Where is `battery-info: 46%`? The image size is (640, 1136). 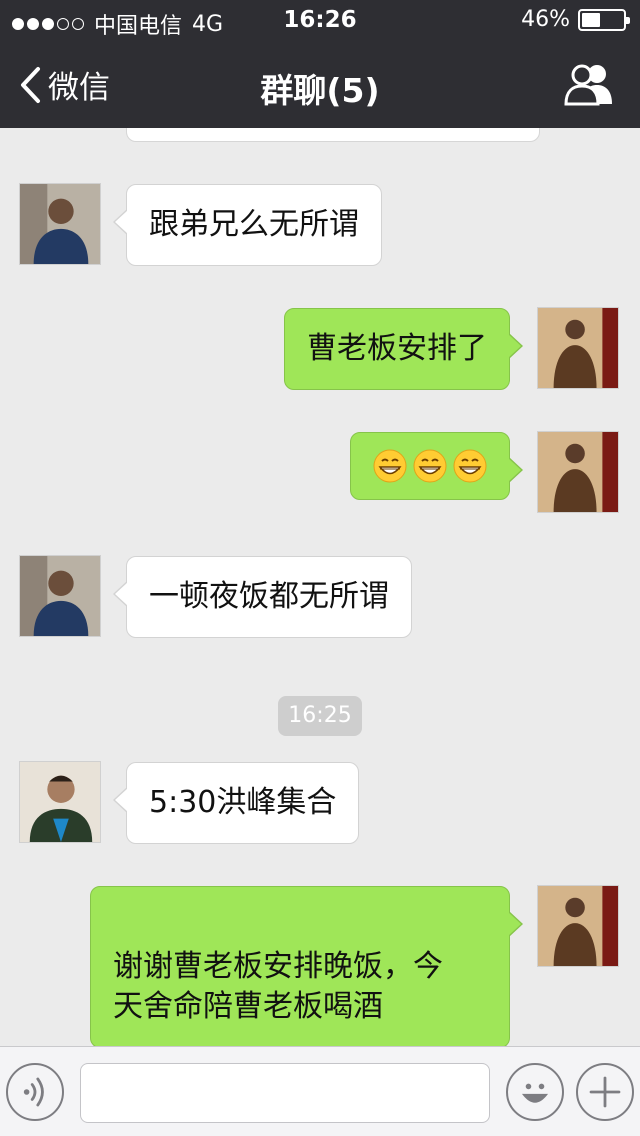
battery-info: 46% is located at coordinates (575, 19).